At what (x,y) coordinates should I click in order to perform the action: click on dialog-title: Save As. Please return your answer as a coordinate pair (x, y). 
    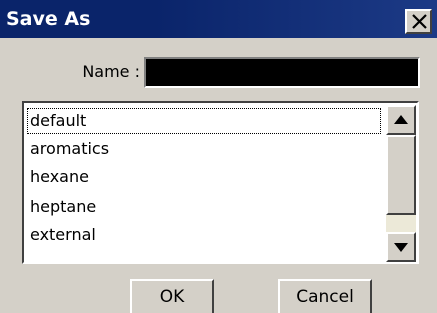
    Looking at the image, I should click on (48, 19).